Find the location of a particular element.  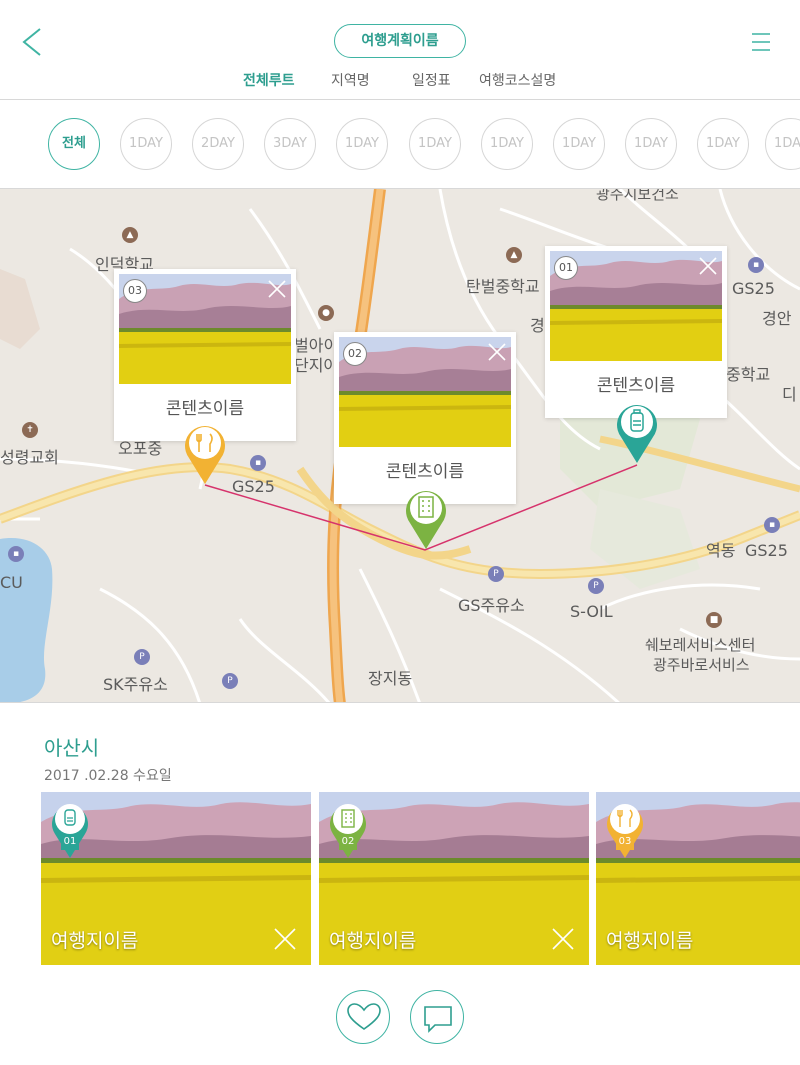

map-label: 단지아 is located at coordinates (316, 365).